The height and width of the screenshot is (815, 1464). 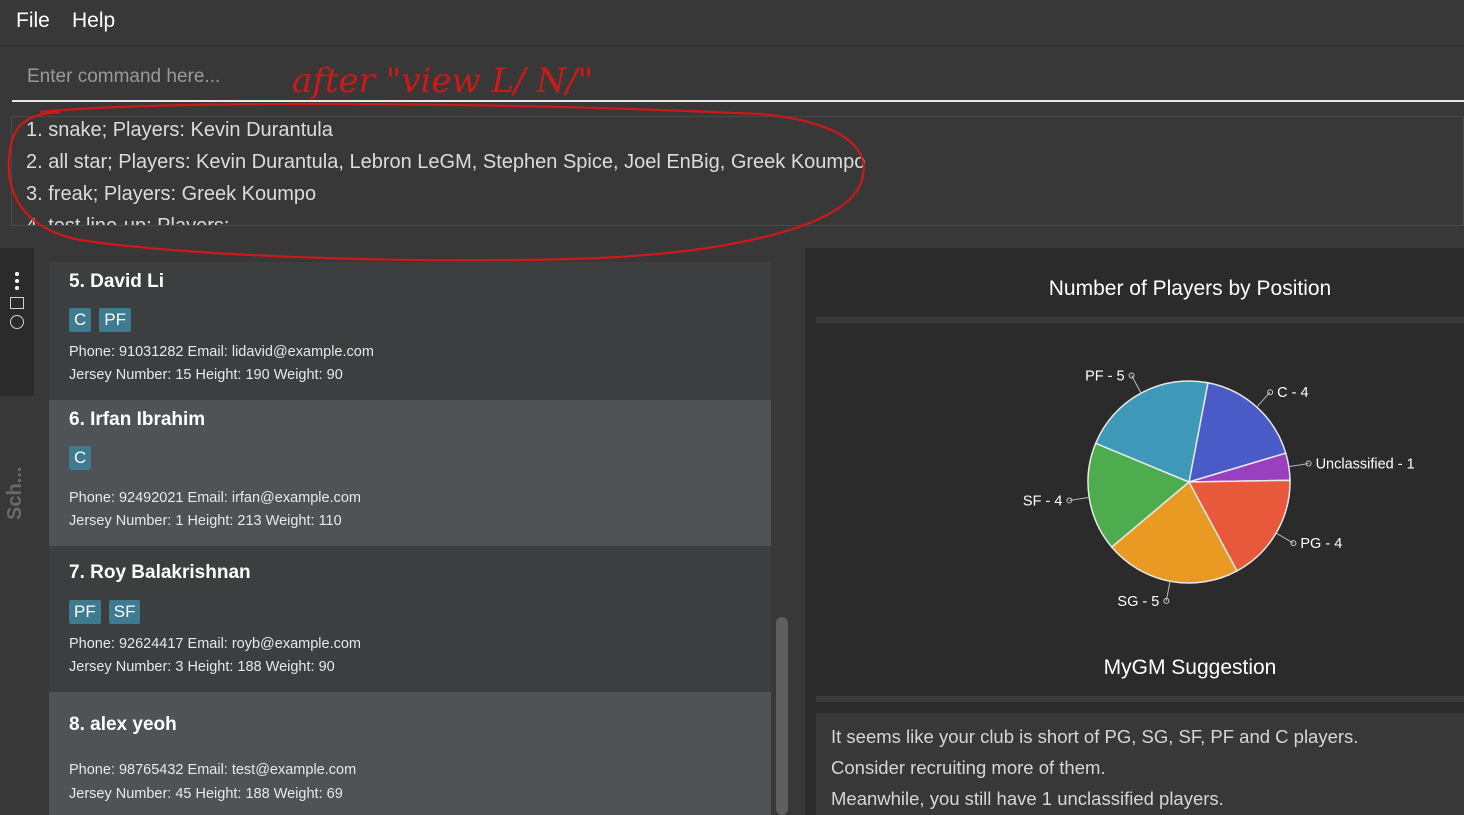 What do you see at coordinates (17, 303) in the screenshot?
I see `window-icon` at bounding box center [17, 303].